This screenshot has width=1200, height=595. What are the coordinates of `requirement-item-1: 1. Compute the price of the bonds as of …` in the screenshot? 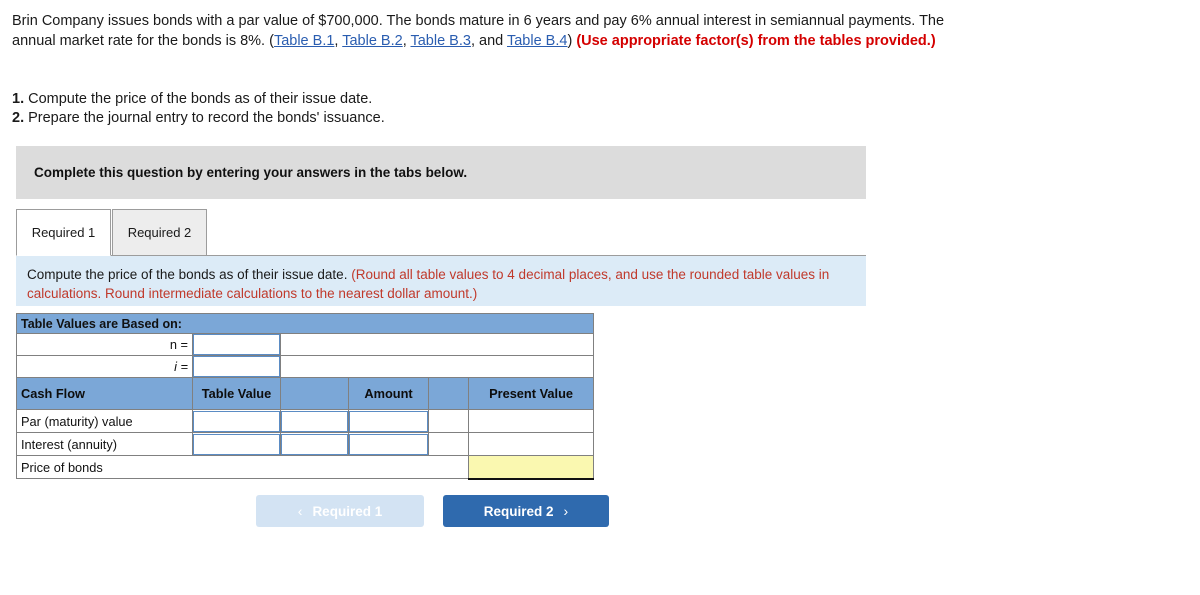 It's located at (362, 99).